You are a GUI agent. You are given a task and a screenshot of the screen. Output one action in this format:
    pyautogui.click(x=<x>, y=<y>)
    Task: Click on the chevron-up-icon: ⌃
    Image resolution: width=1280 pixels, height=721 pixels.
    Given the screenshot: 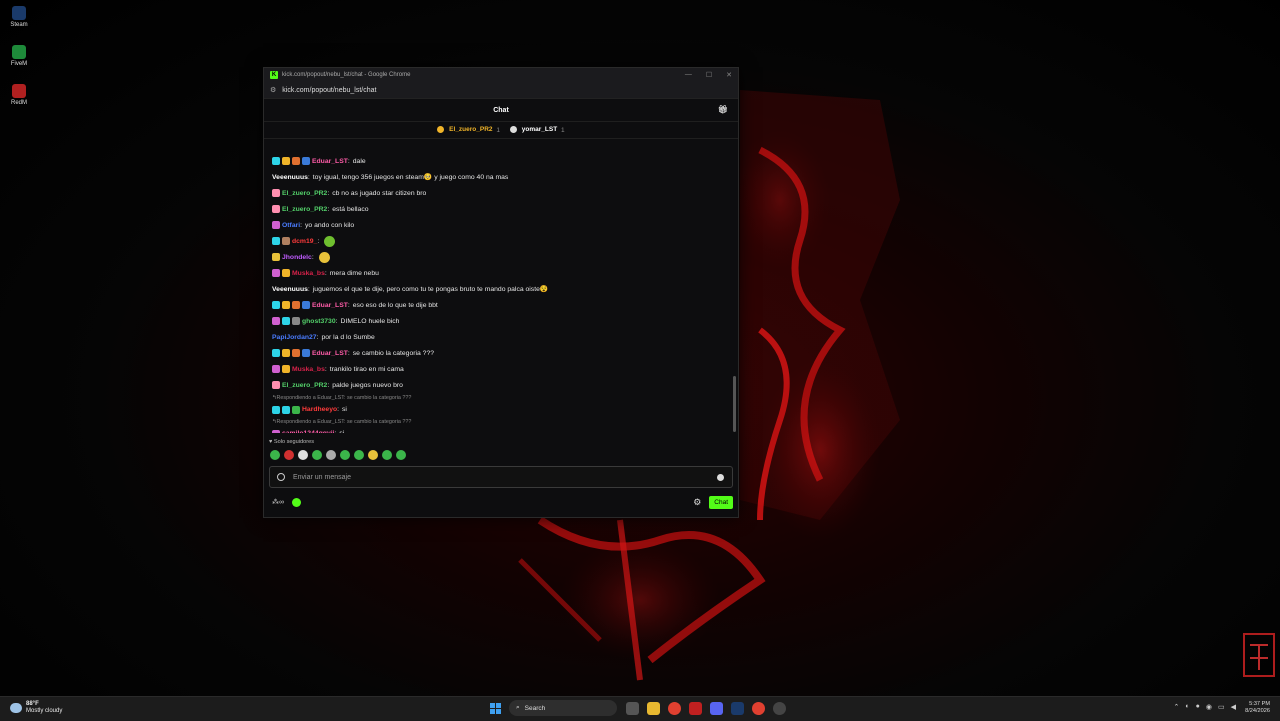 What is the action you would take?
    pyautogui.click(x=1177, y=707)
    